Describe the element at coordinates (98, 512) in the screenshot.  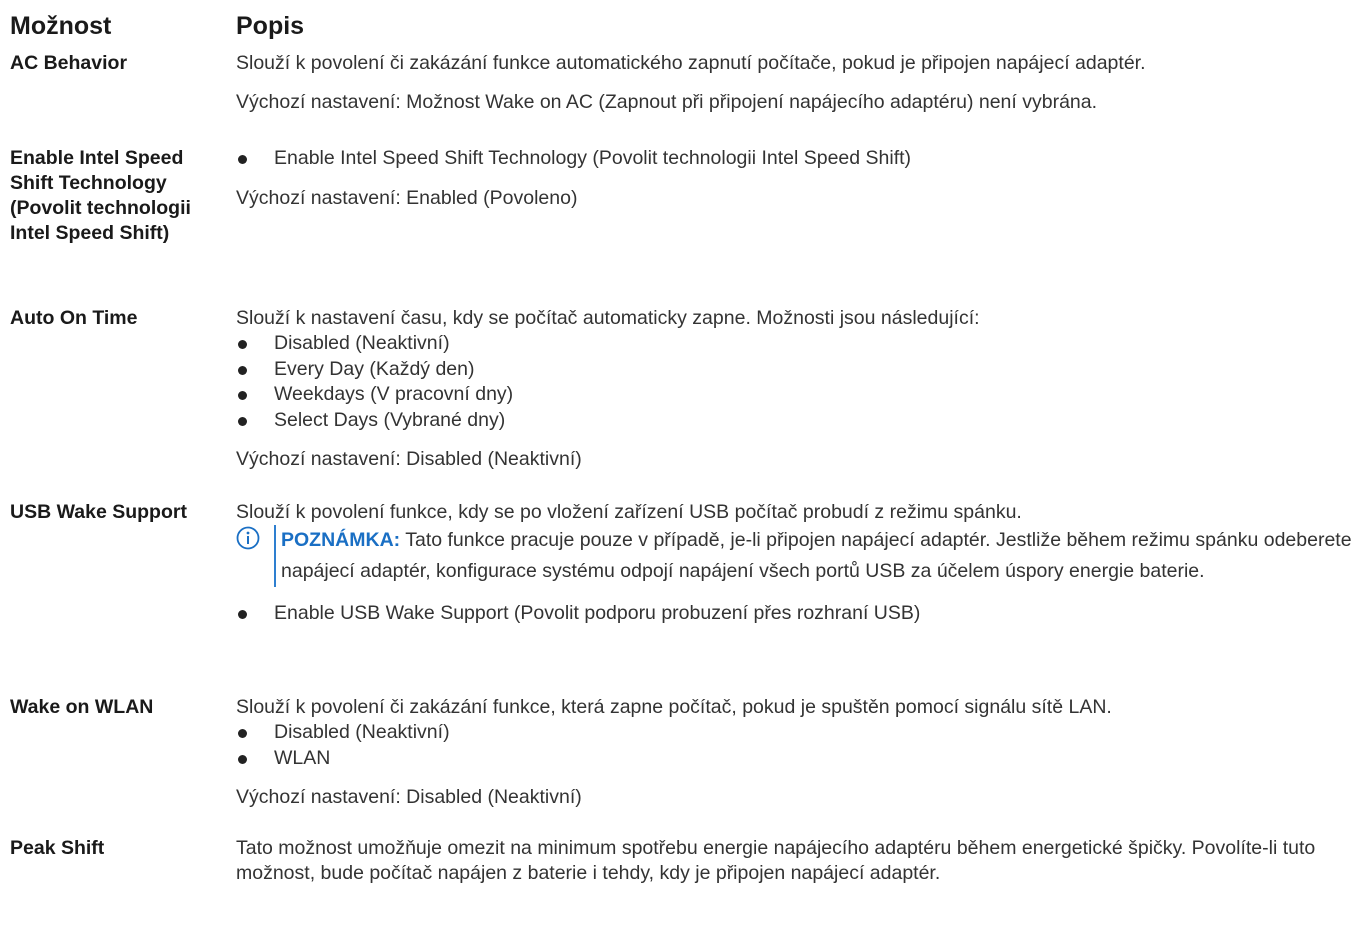
I see `option-name: USB Wake Support` at that location.